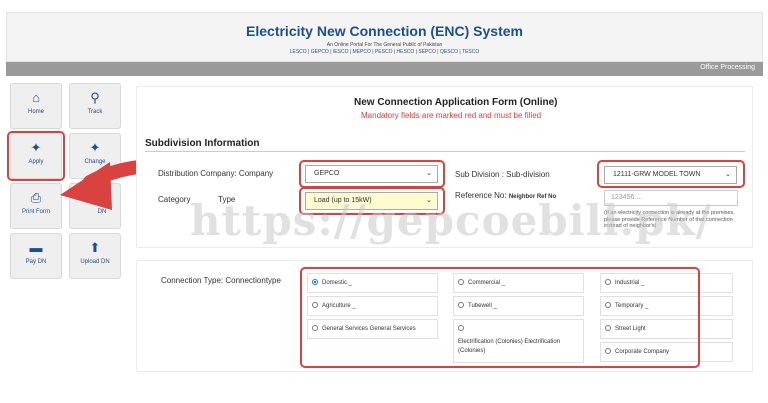  Describe the element at coordinates (671, 174) in the screenshot. I see `subdivision-highlight` at that location.